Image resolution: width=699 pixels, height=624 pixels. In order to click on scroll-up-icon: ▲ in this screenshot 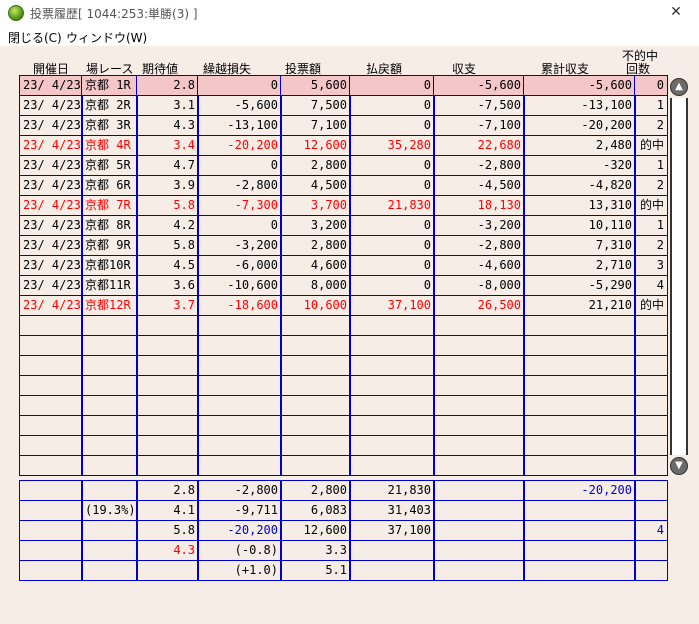, I will do `click(679, 87)`.